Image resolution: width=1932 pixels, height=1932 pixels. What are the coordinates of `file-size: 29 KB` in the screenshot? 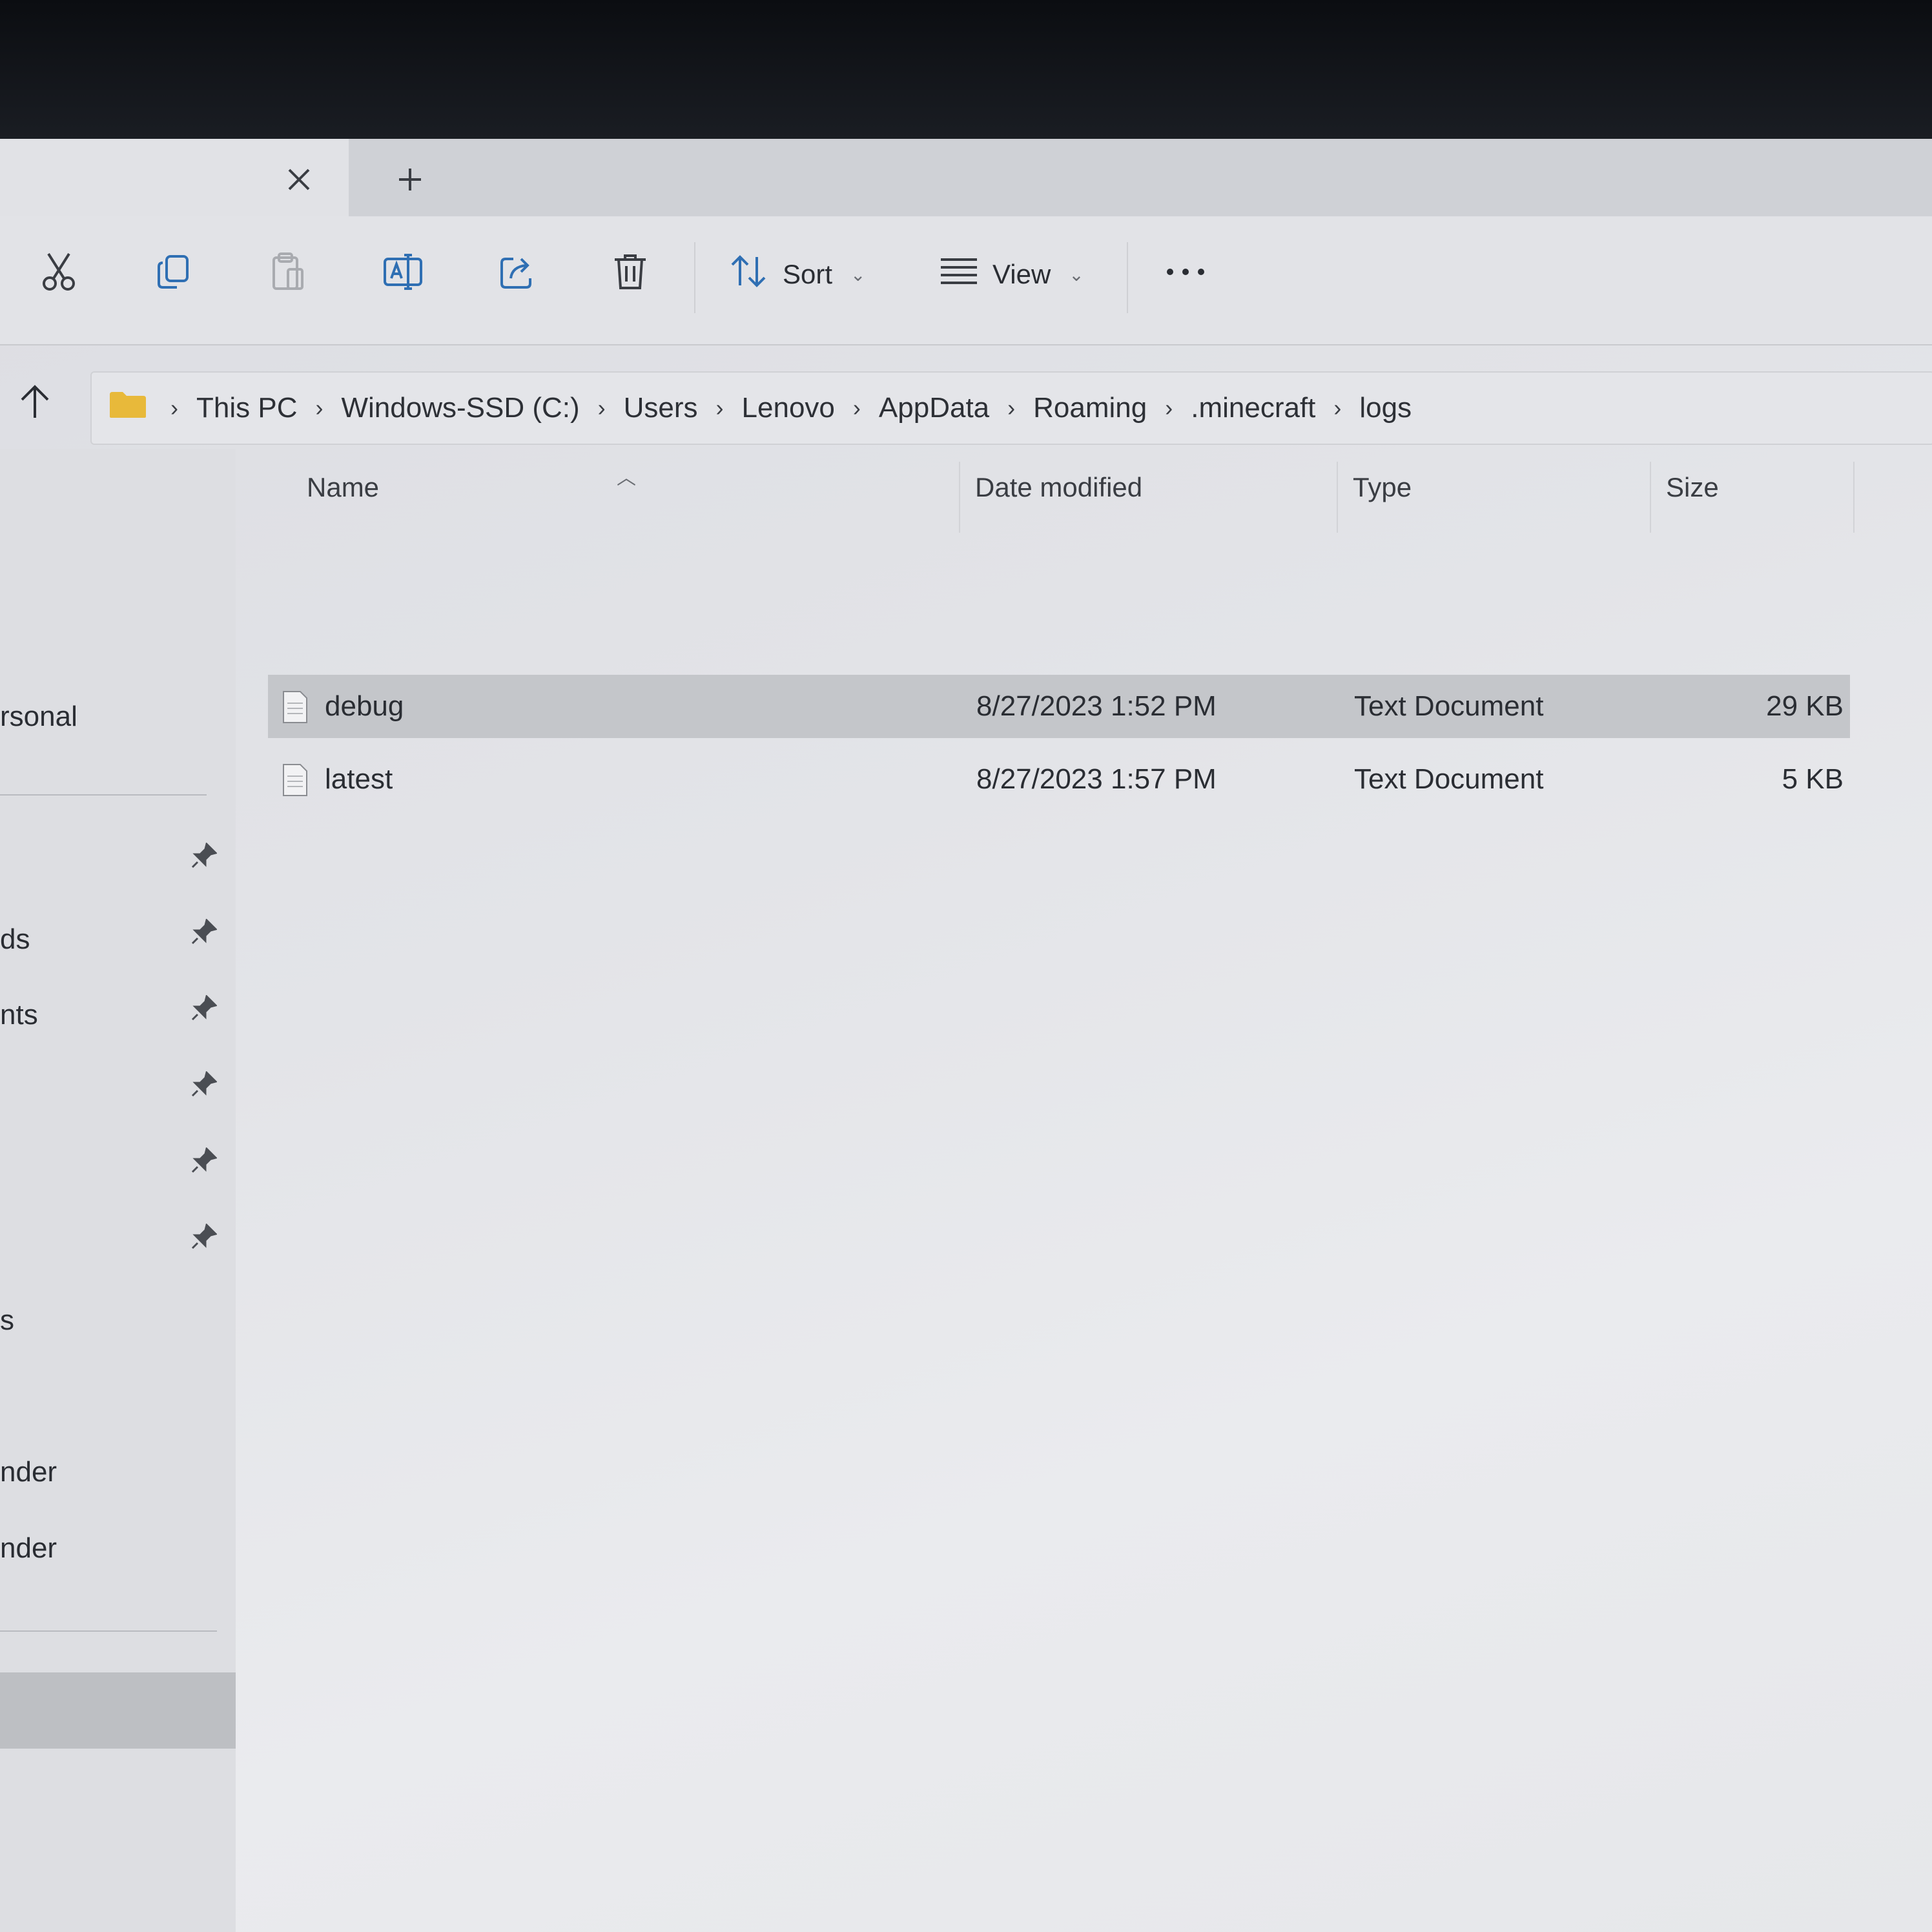 It's located at (1805, 706).